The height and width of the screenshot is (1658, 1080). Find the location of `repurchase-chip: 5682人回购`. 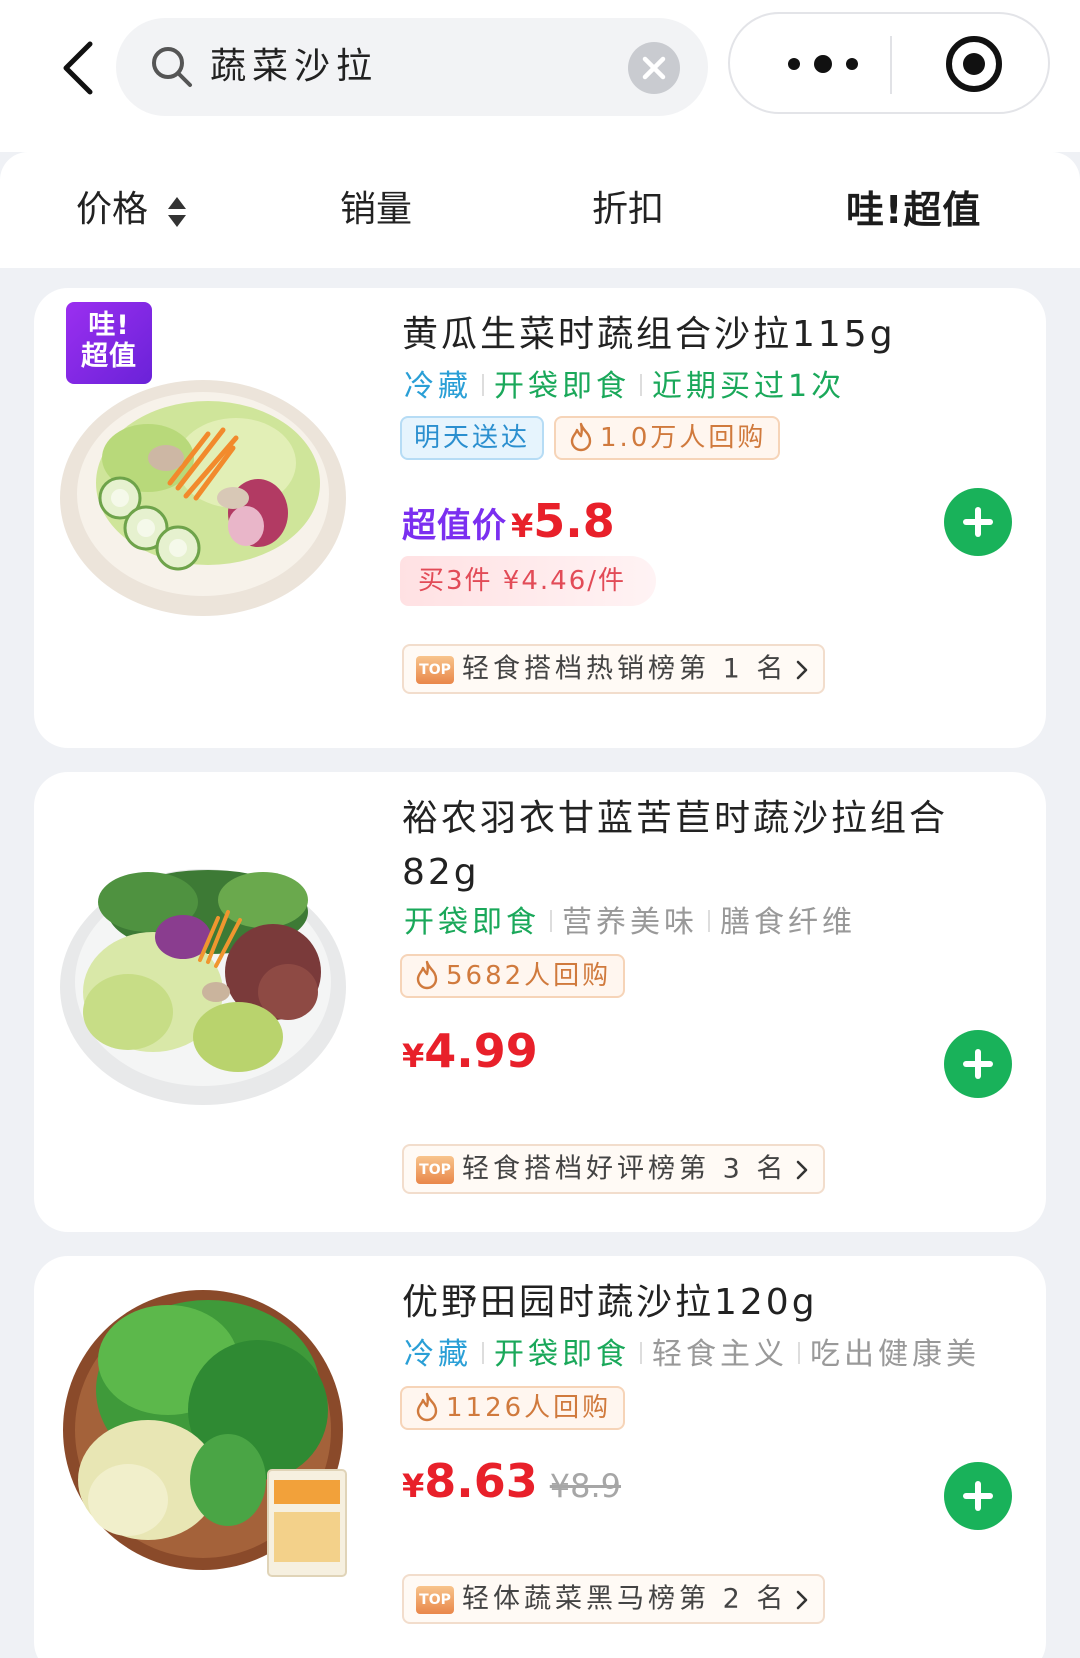

repurchase-chip: 5682人回购 is located at coordinates (513, 976).